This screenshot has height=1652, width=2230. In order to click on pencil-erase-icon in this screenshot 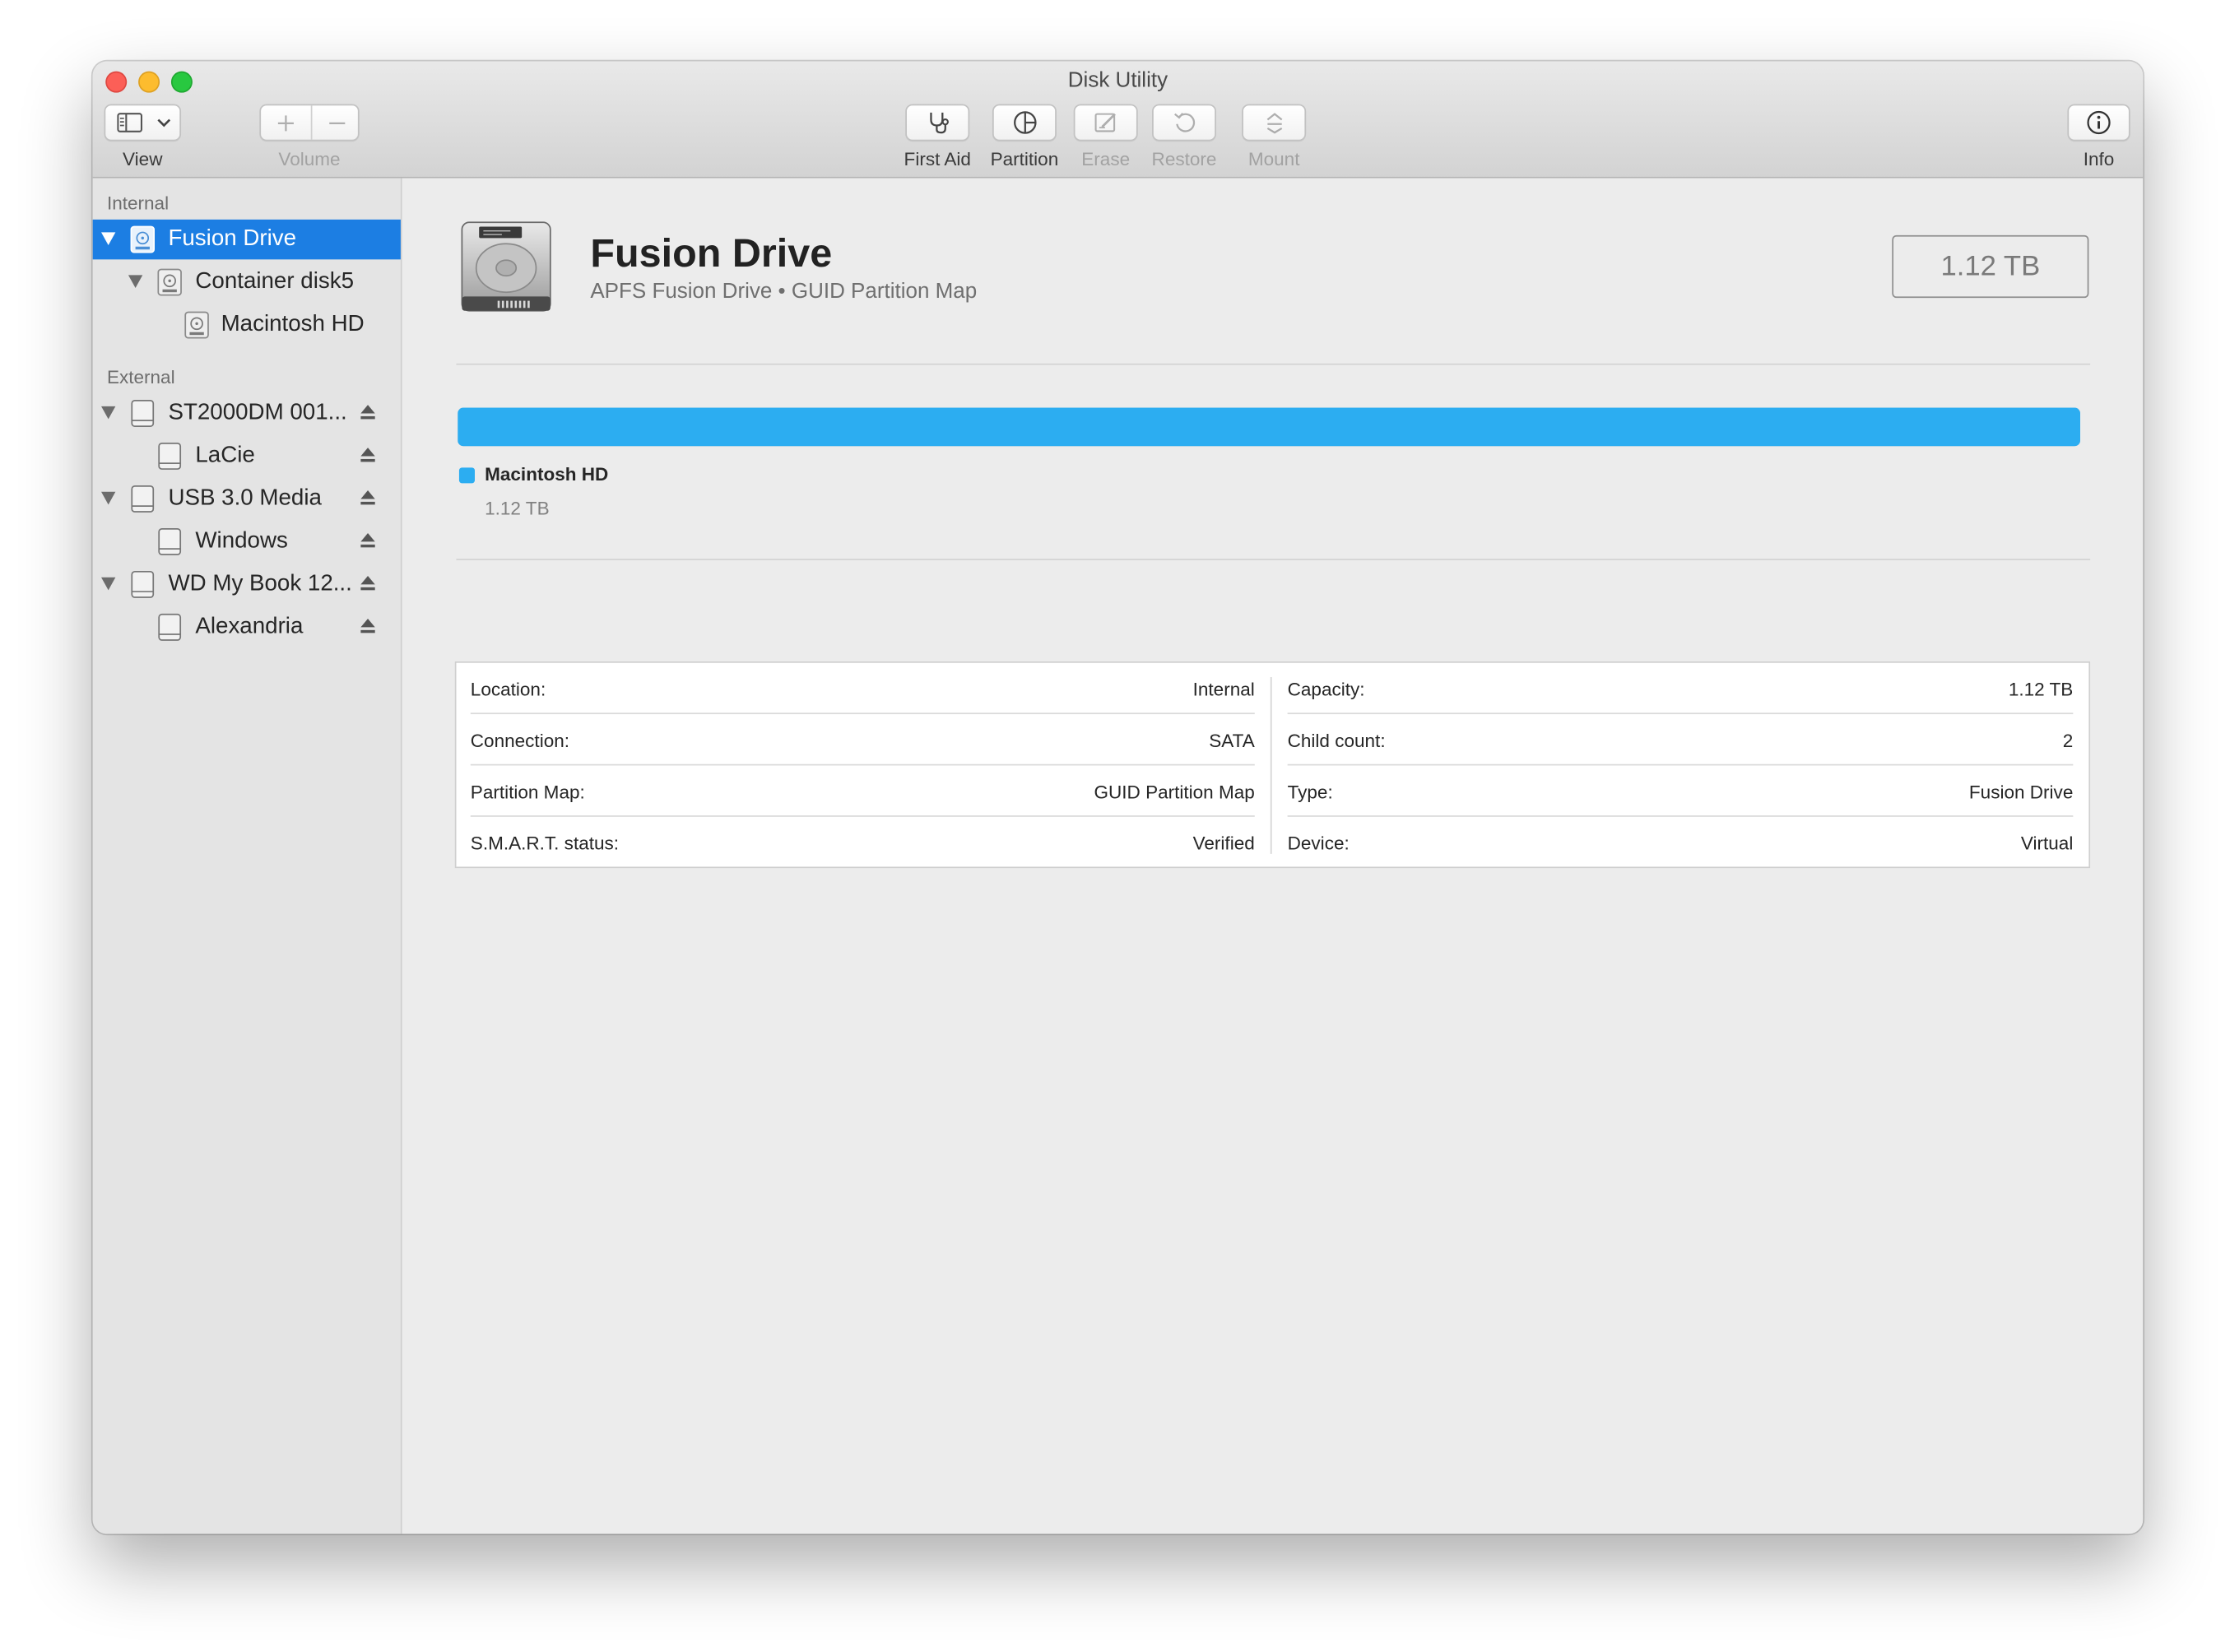, I will do `click(1105, 123)`.